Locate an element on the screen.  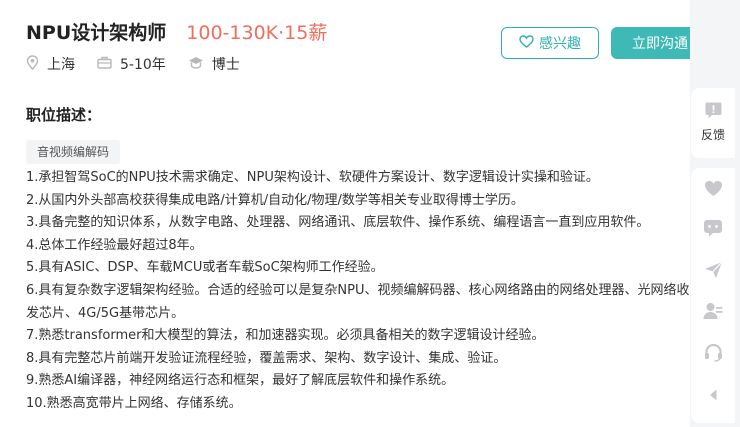
description-line: 9.熟悉AI编译器，神经网络运行态和框架，最好了解底层软件和操作系统。 is located at coordinates (240, 381).